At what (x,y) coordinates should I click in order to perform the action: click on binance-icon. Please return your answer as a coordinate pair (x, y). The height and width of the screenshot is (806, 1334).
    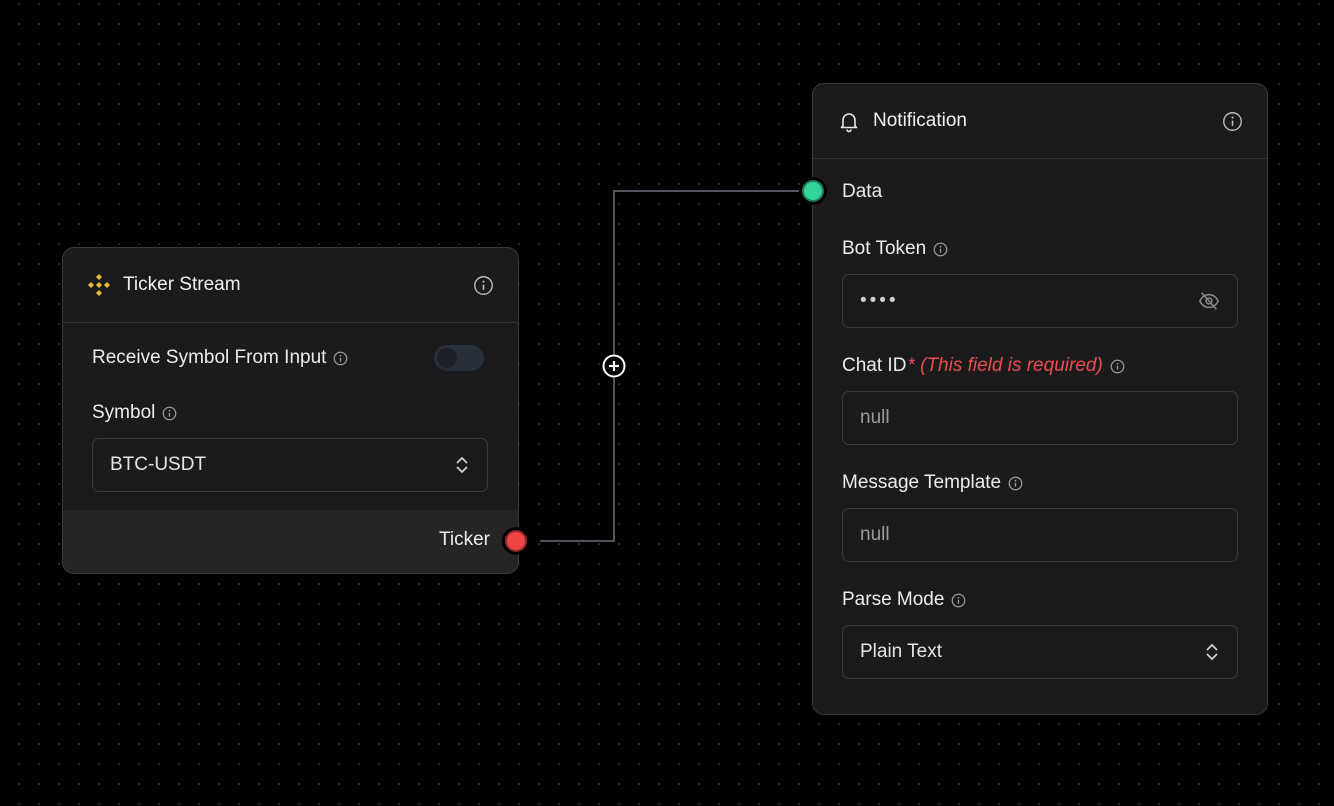
    Looking at the image, I should click on (99, 285).